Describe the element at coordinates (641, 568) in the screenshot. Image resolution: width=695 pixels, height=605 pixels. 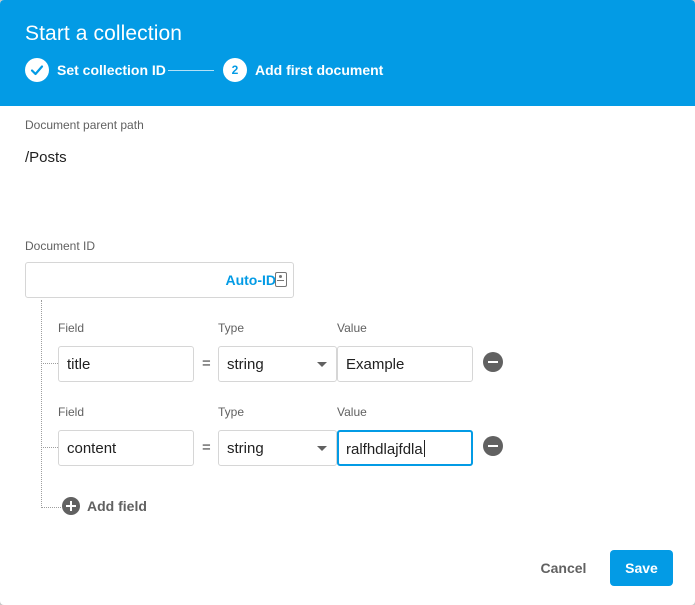
I see `save-button: Save` at that location.